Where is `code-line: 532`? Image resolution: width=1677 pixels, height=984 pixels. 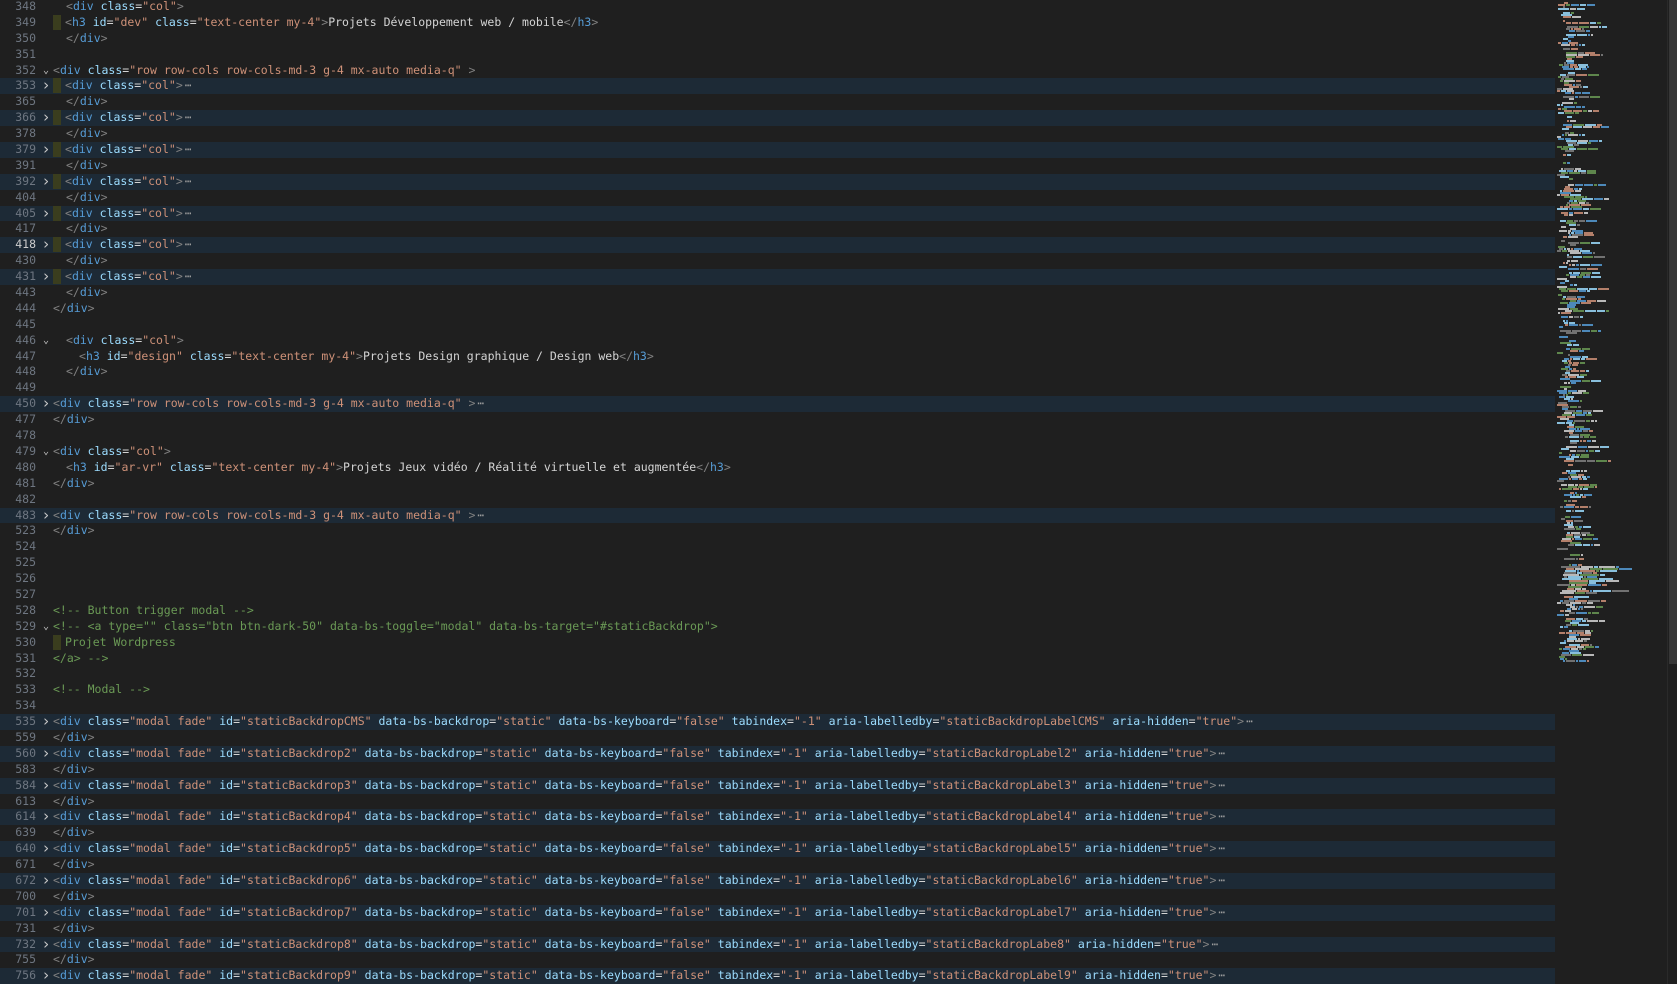
code-line: 532 is located at coordinates (777, 674).